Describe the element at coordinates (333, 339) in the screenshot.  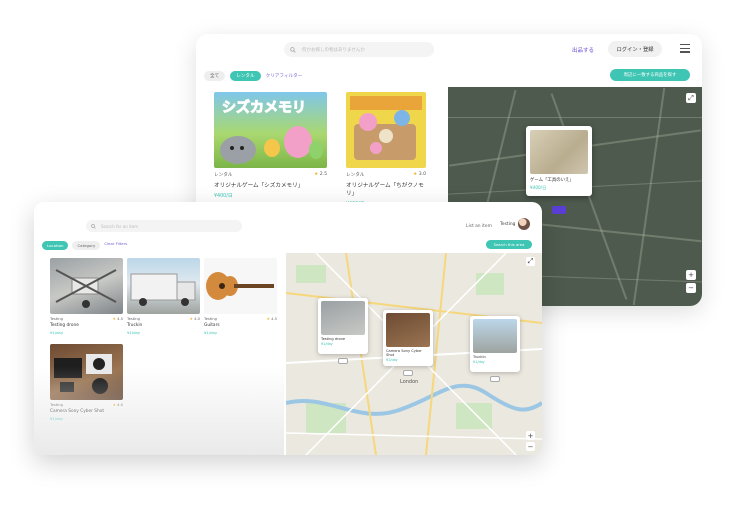
I see `popup-title: Testing drone` at that location.